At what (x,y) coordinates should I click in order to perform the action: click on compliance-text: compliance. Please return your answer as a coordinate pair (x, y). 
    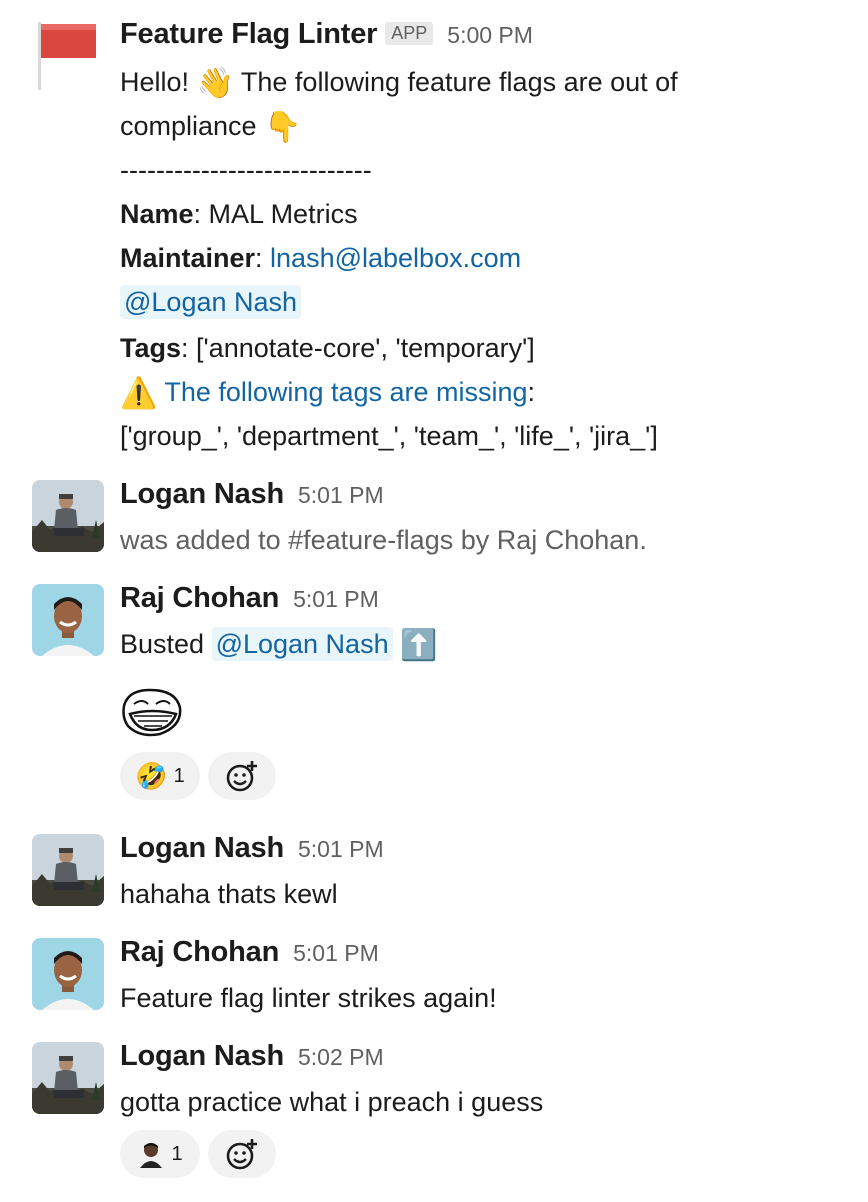
    Looking at the image, I should click on (192, 126).